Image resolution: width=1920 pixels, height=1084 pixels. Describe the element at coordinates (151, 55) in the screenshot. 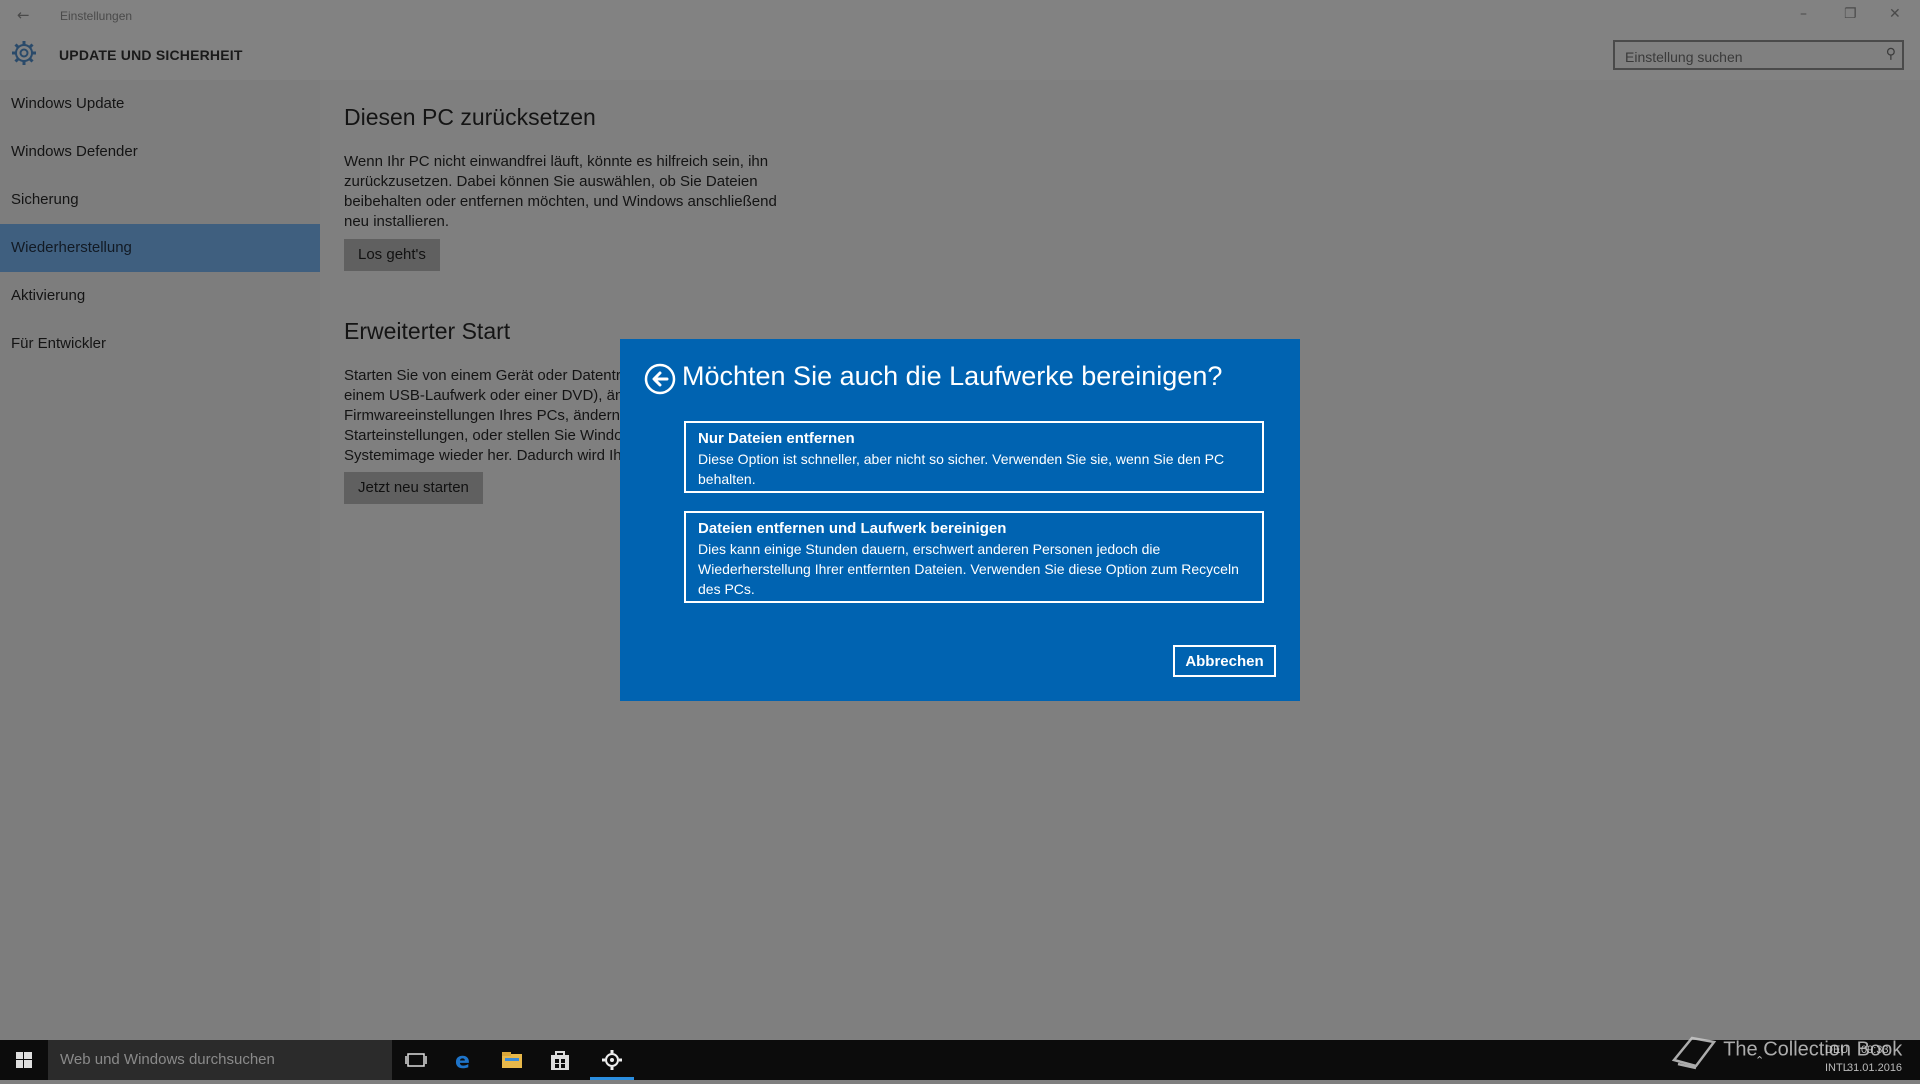

I see `page-title: UPDATE UND SICHERHEIT` at that location.